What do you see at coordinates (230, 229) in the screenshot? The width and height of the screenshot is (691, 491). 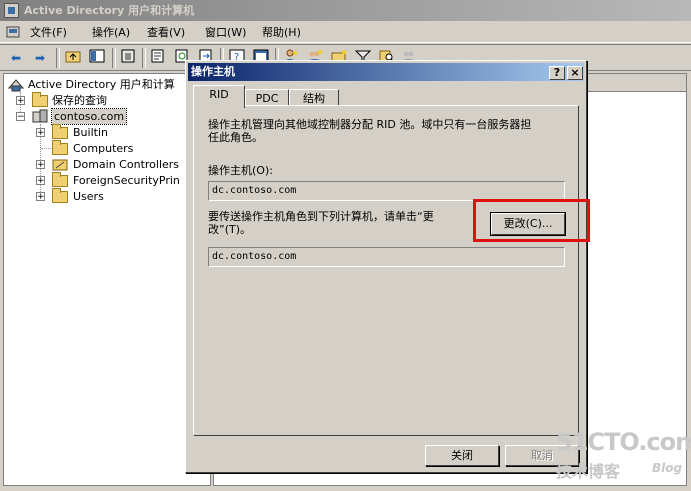 I see `transfer-text-line: 改”(T)。` at bounding box center [230, 229].